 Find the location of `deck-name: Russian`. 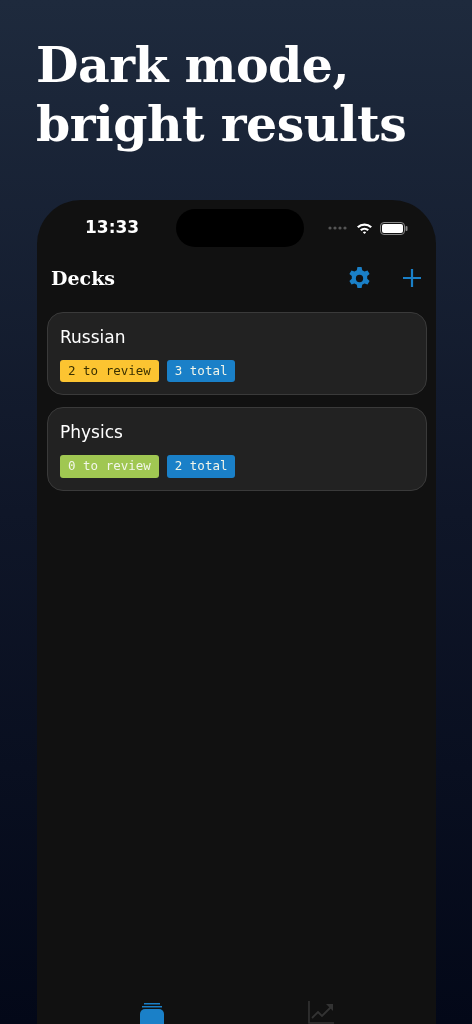

deck-name: Russian is located at coordinates (93, 337).